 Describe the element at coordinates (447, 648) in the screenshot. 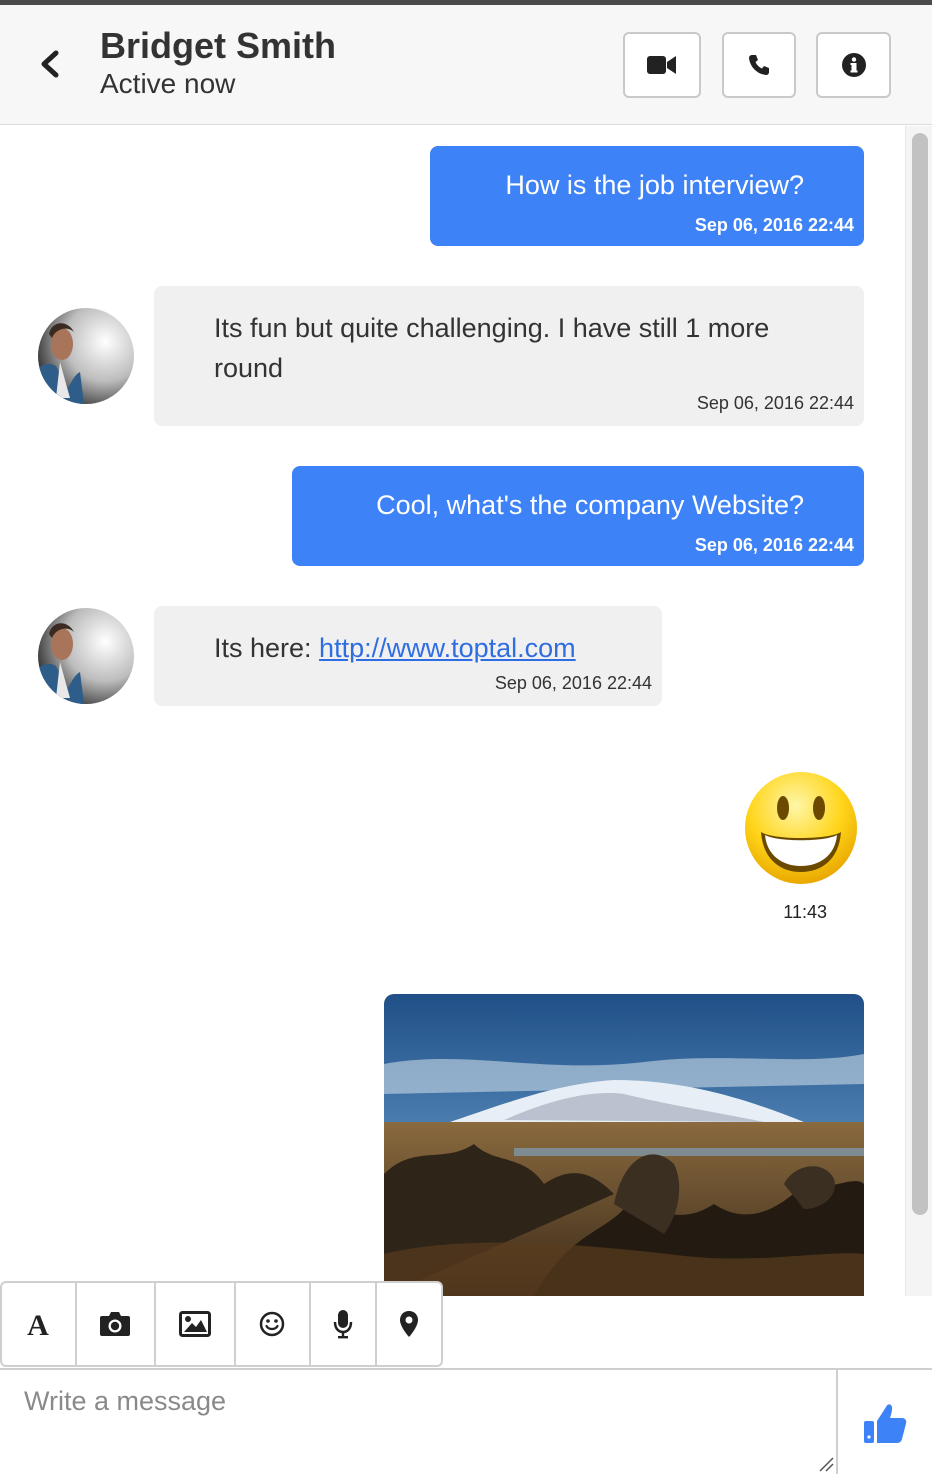

I see `message-link: http://www.toptal.com` at that location.